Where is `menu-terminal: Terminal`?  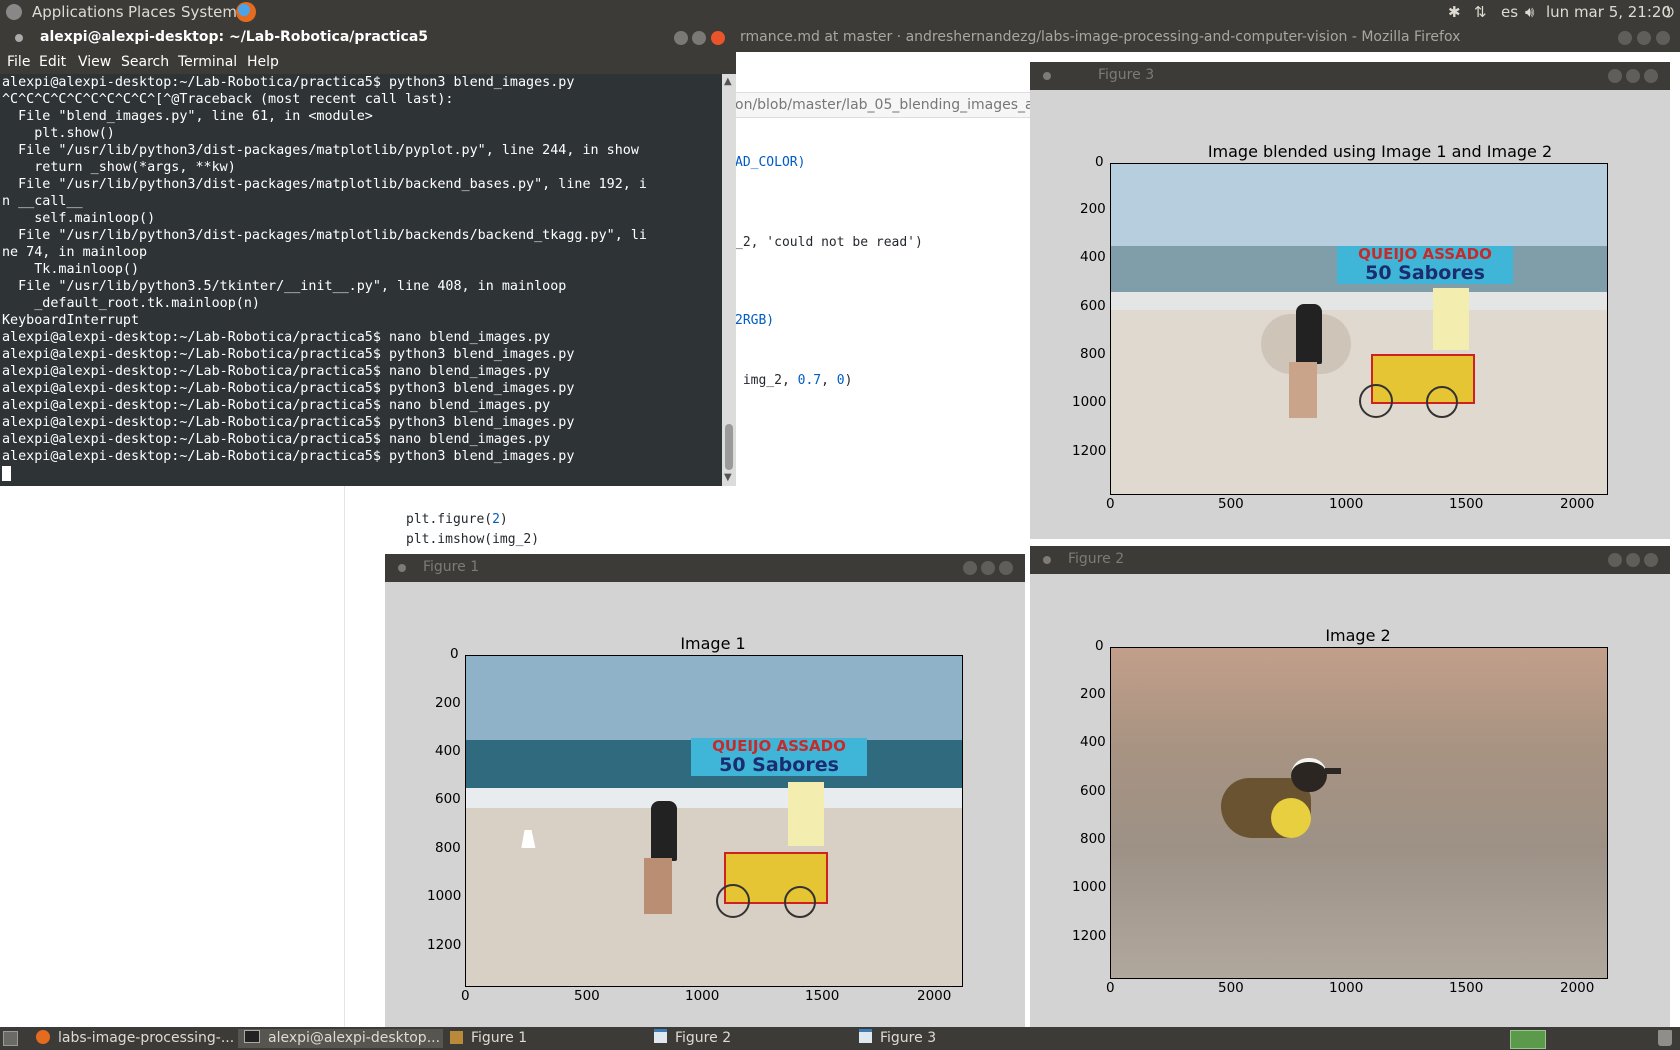 menu-terminal: Terminal is located at coordinates (207, 62).